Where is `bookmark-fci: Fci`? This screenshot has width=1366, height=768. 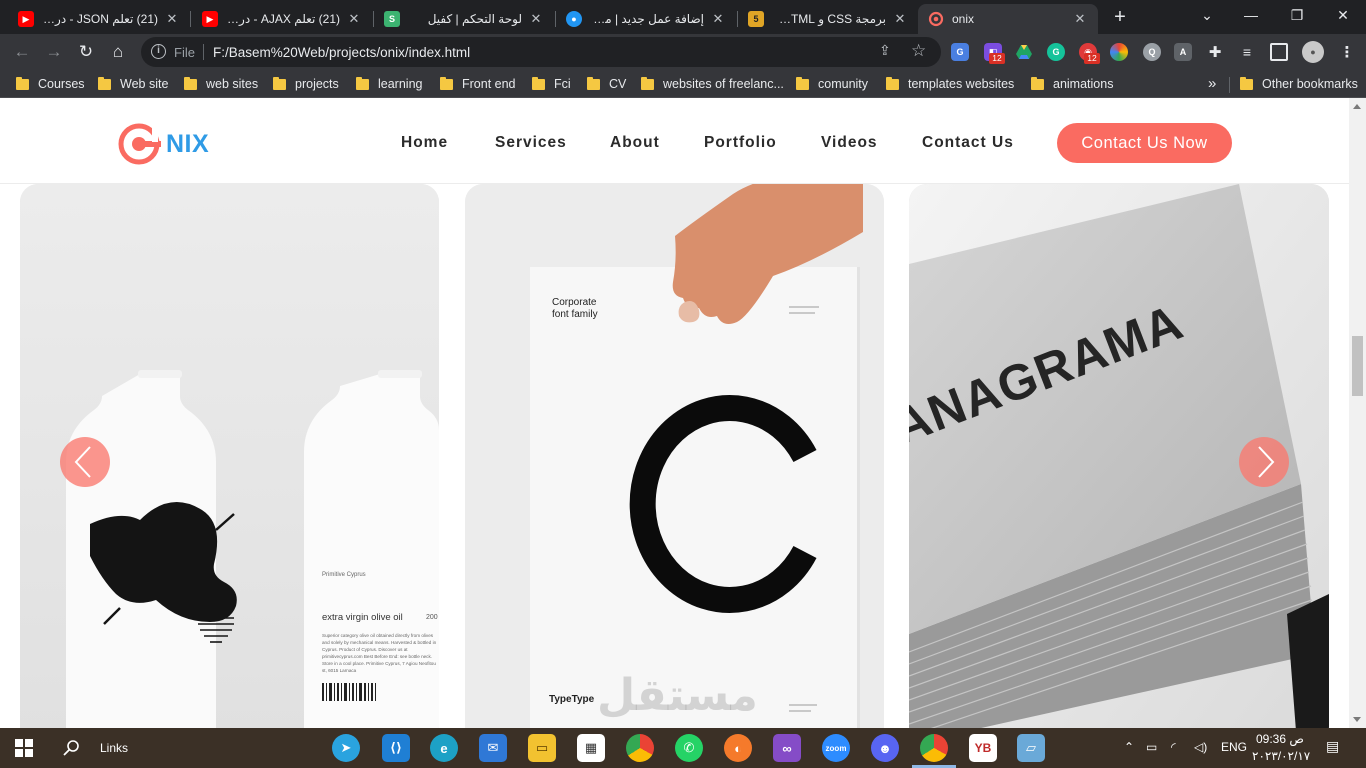 bookmark-fci: Fci is located at coordinates (551, 84).